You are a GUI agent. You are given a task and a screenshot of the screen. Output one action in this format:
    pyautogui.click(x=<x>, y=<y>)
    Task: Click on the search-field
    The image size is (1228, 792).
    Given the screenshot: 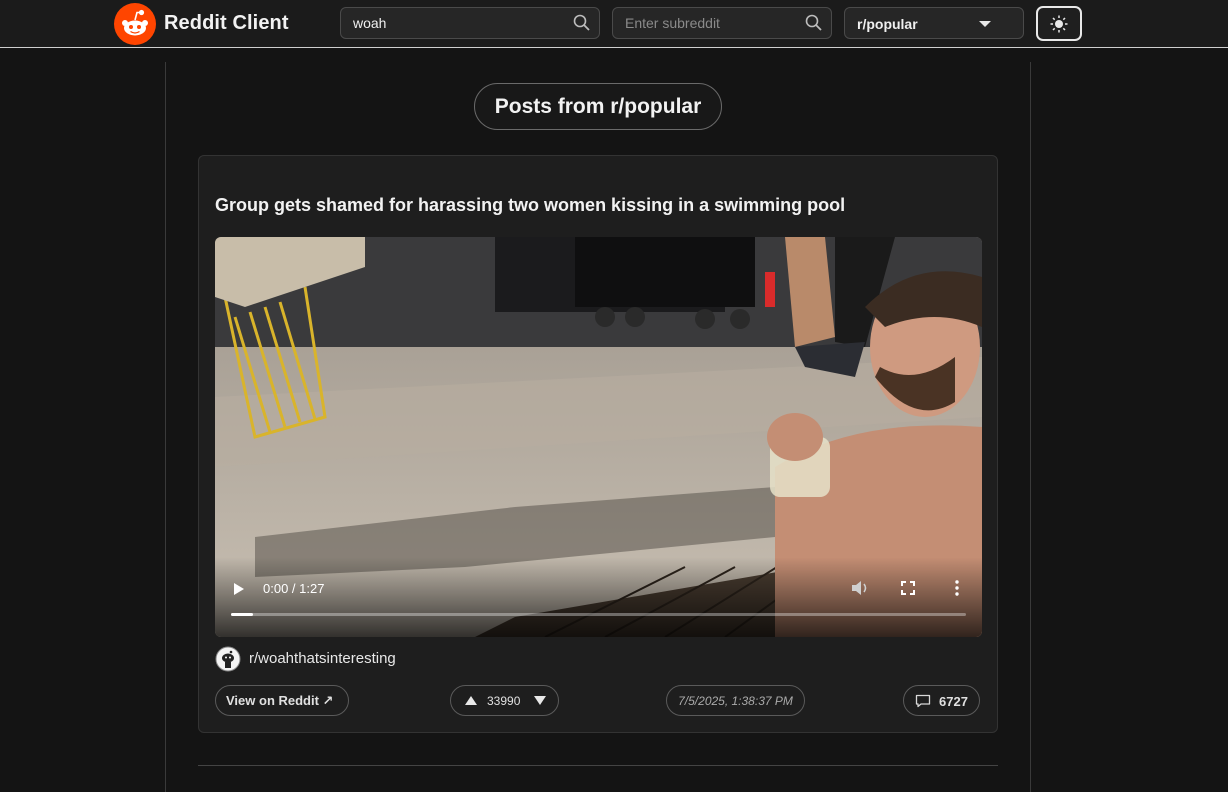 What is the action you would take?
    pyautogui.click(x=470, y=23)
    